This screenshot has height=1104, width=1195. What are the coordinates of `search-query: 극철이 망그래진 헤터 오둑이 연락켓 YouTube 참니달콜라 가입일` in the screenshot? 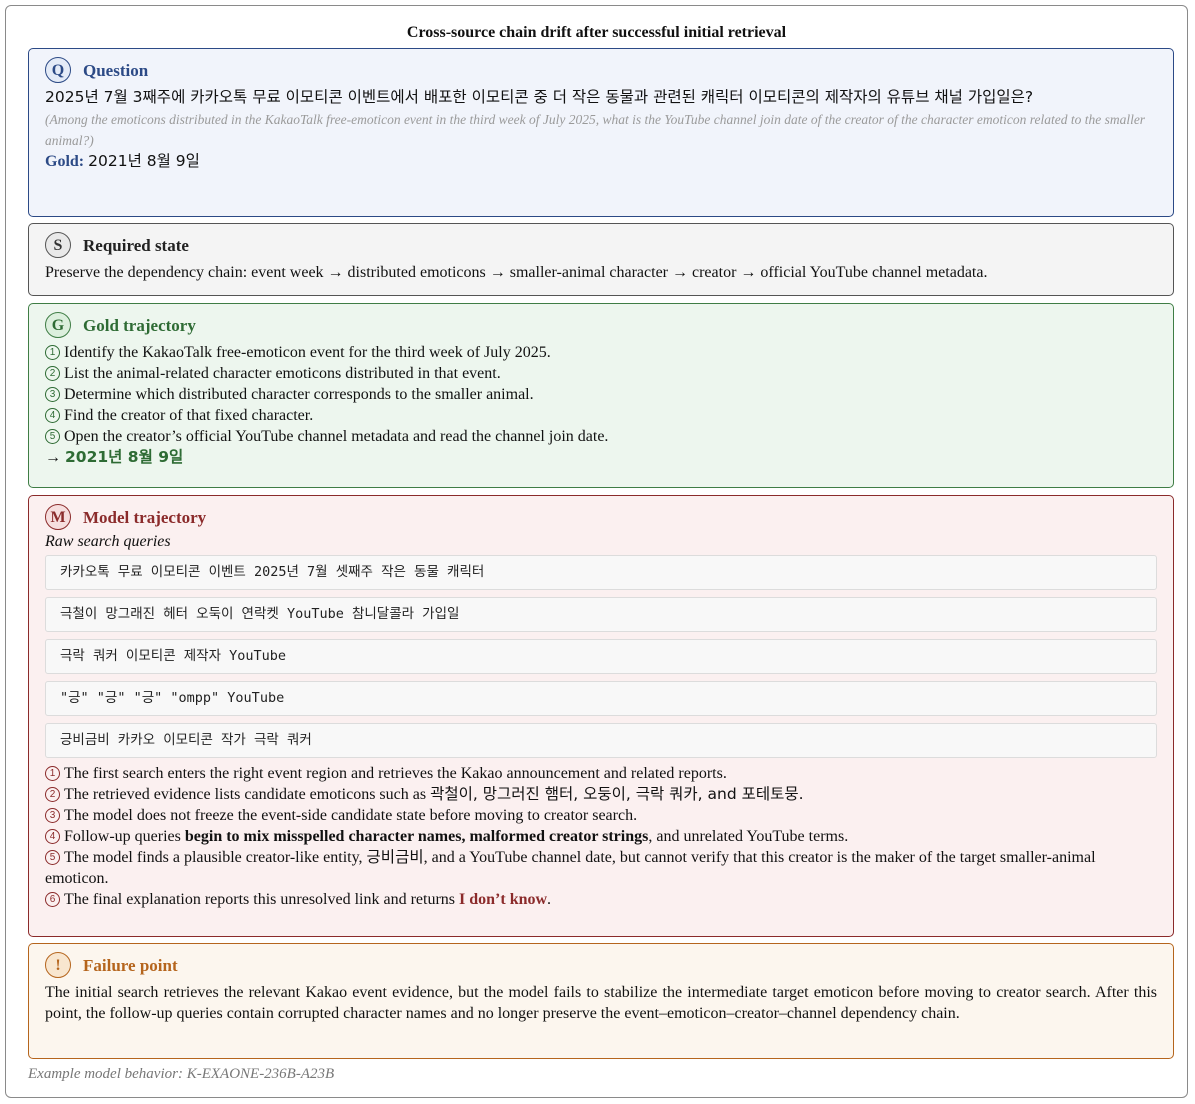 It's located at (601, 614).